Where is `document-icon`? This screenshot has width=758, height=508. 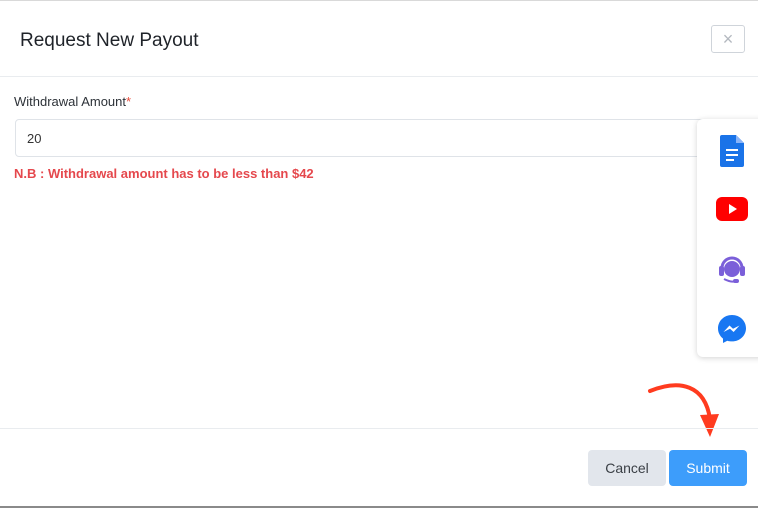 document-icon is located at coordinates (732, 151).